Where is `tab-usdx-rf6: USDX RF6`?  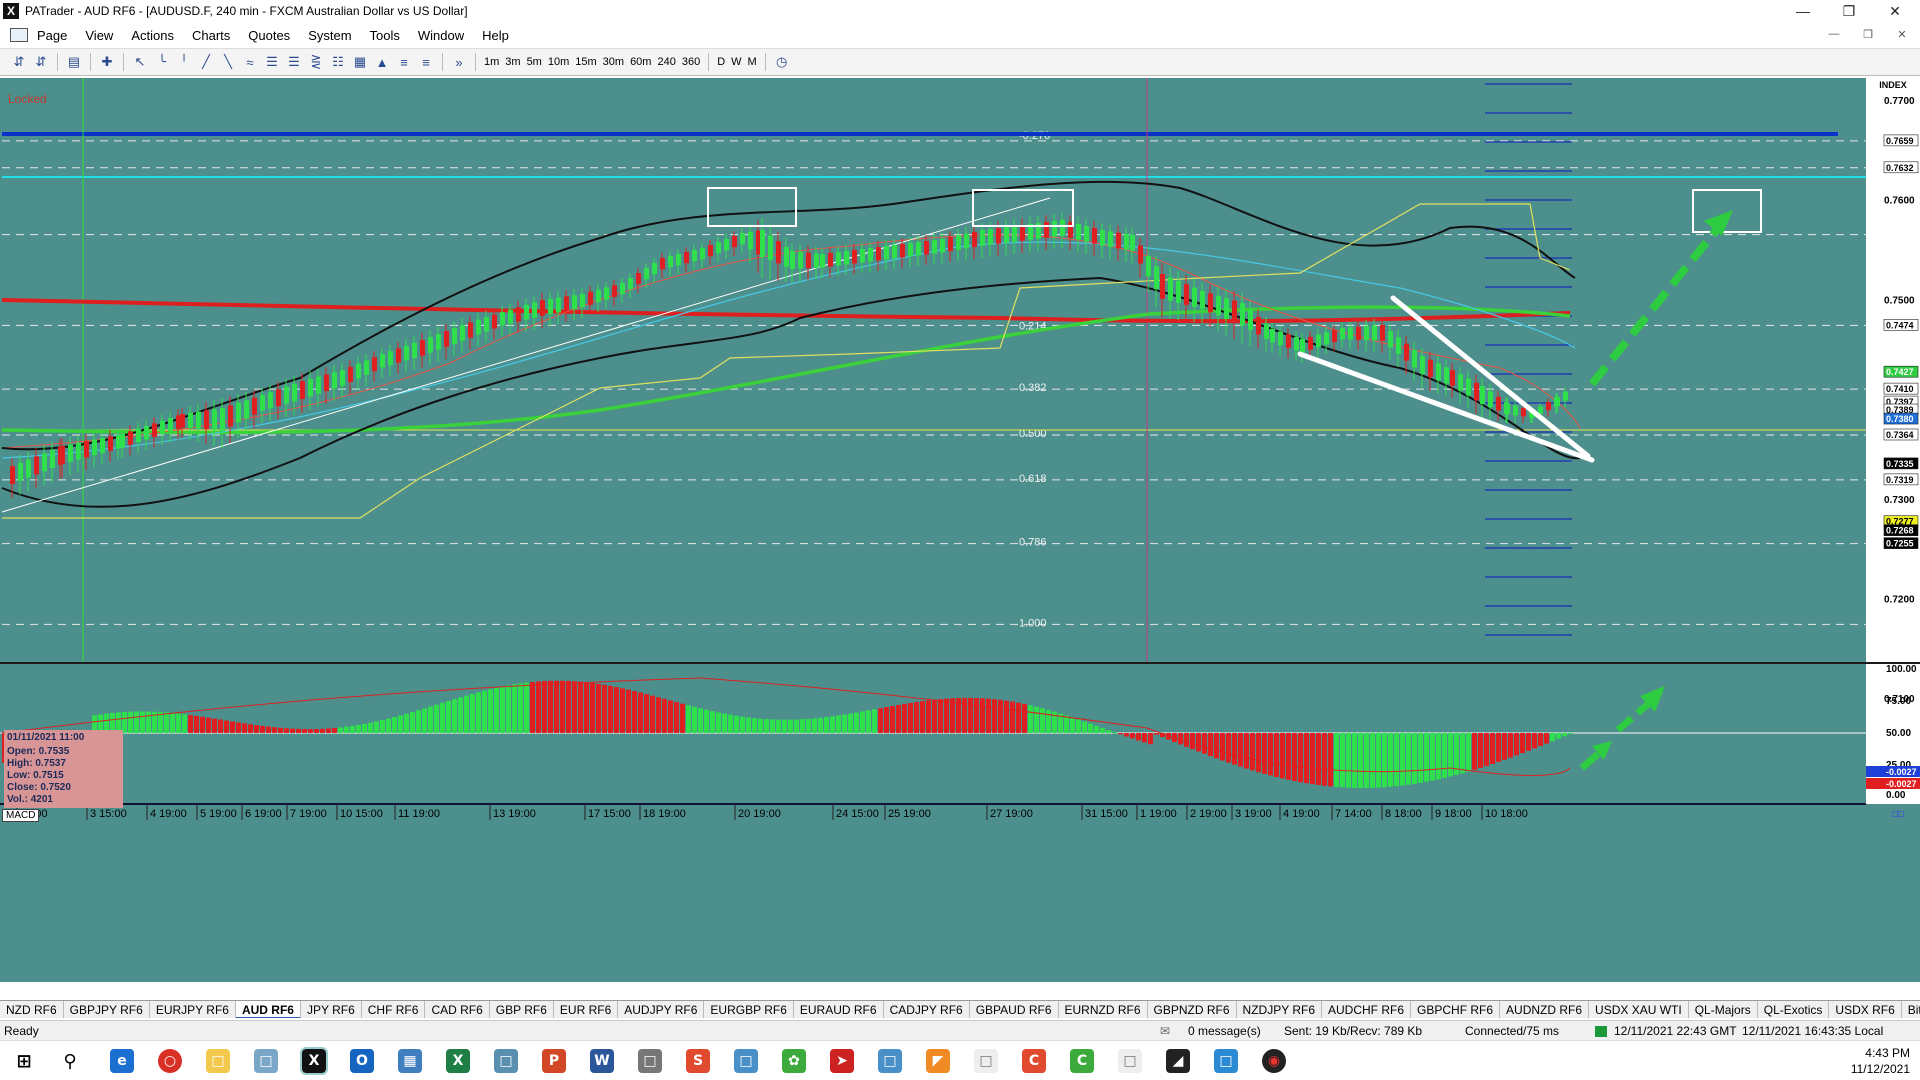
tab-usdx-rf6: USDX RF6 is located at coordinates (1865, 1009).